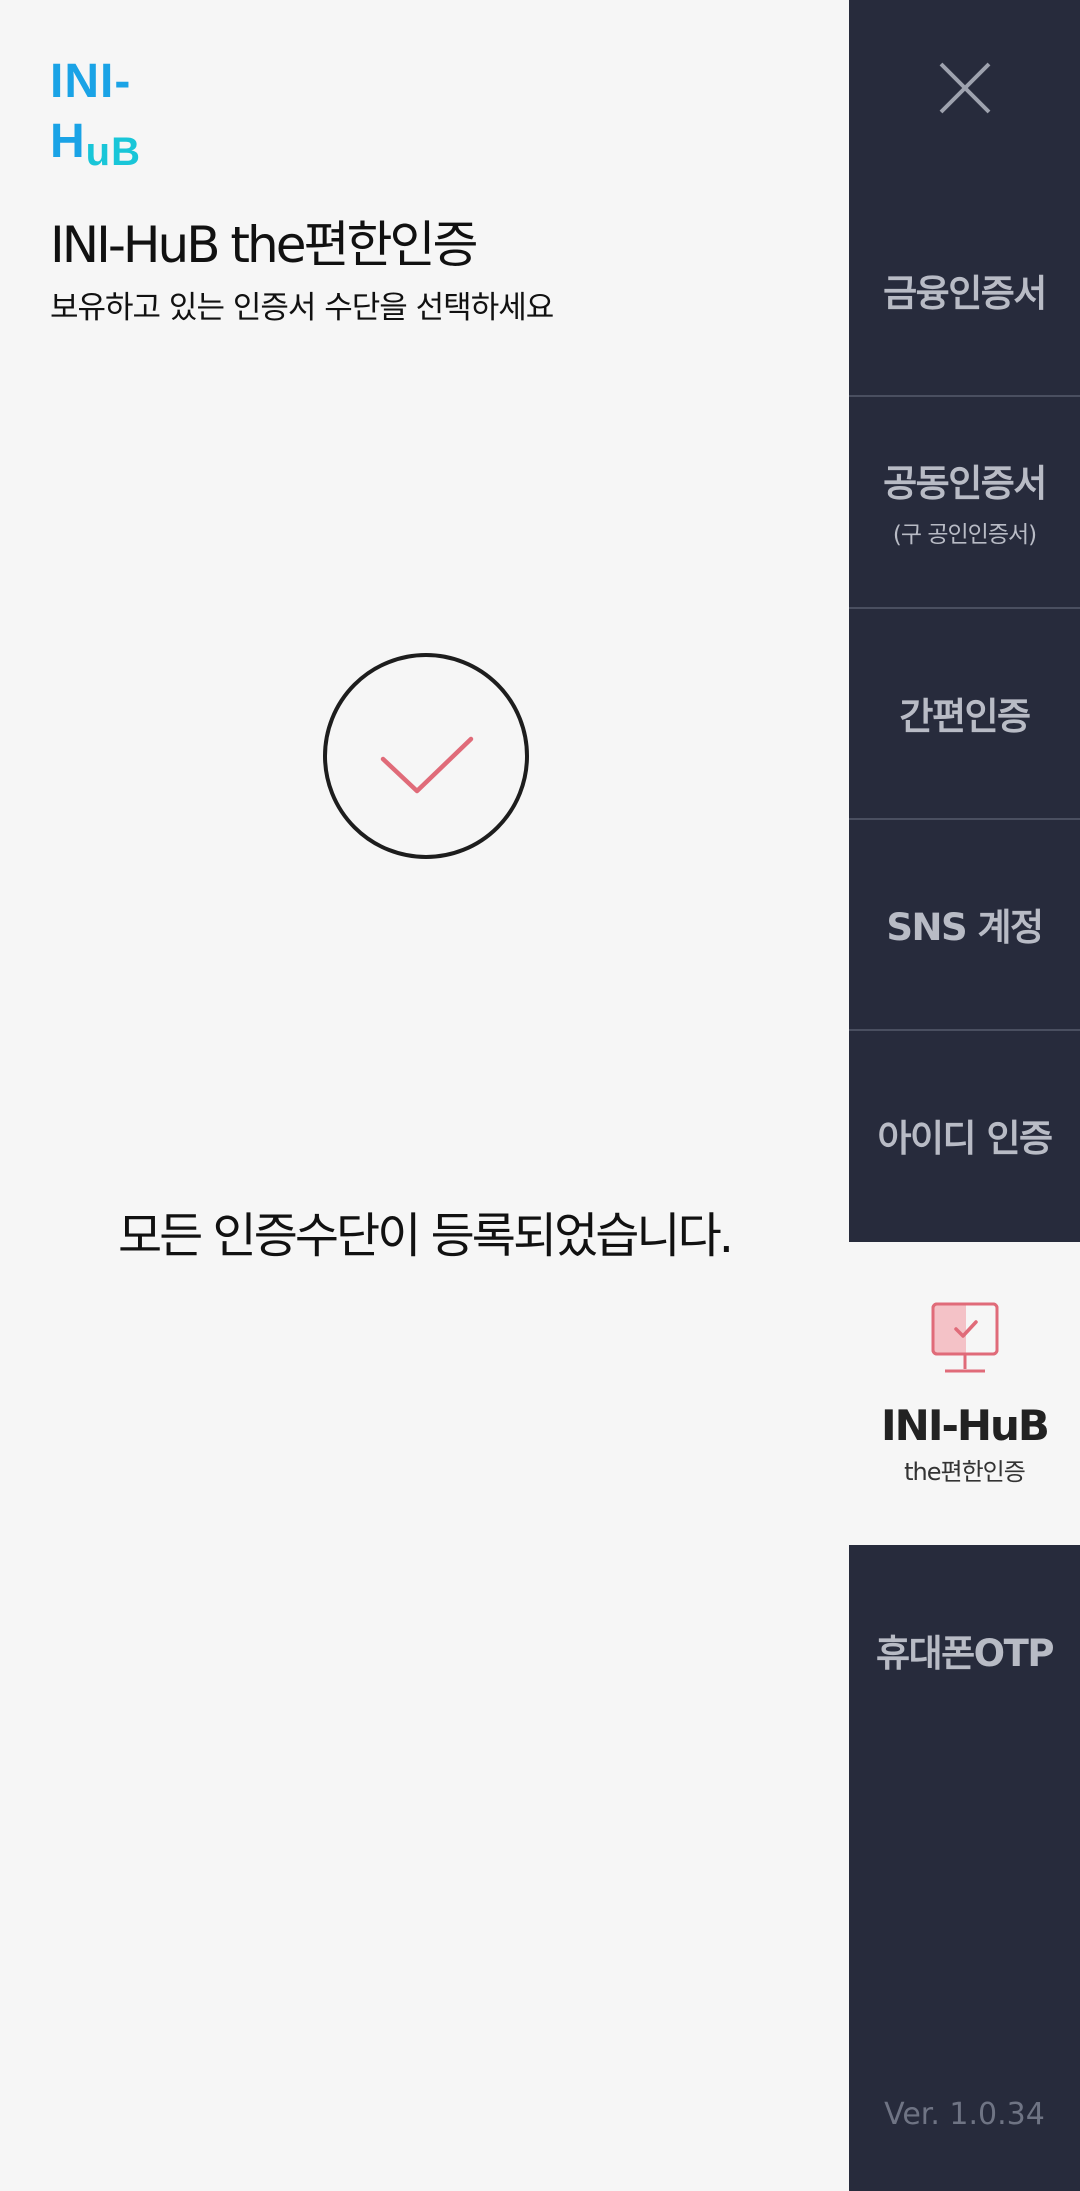 This screenshot has width=1080, height=2191. I want to click on sidebar-item-id-auth: 아이디 인증, so click(964, 1134).